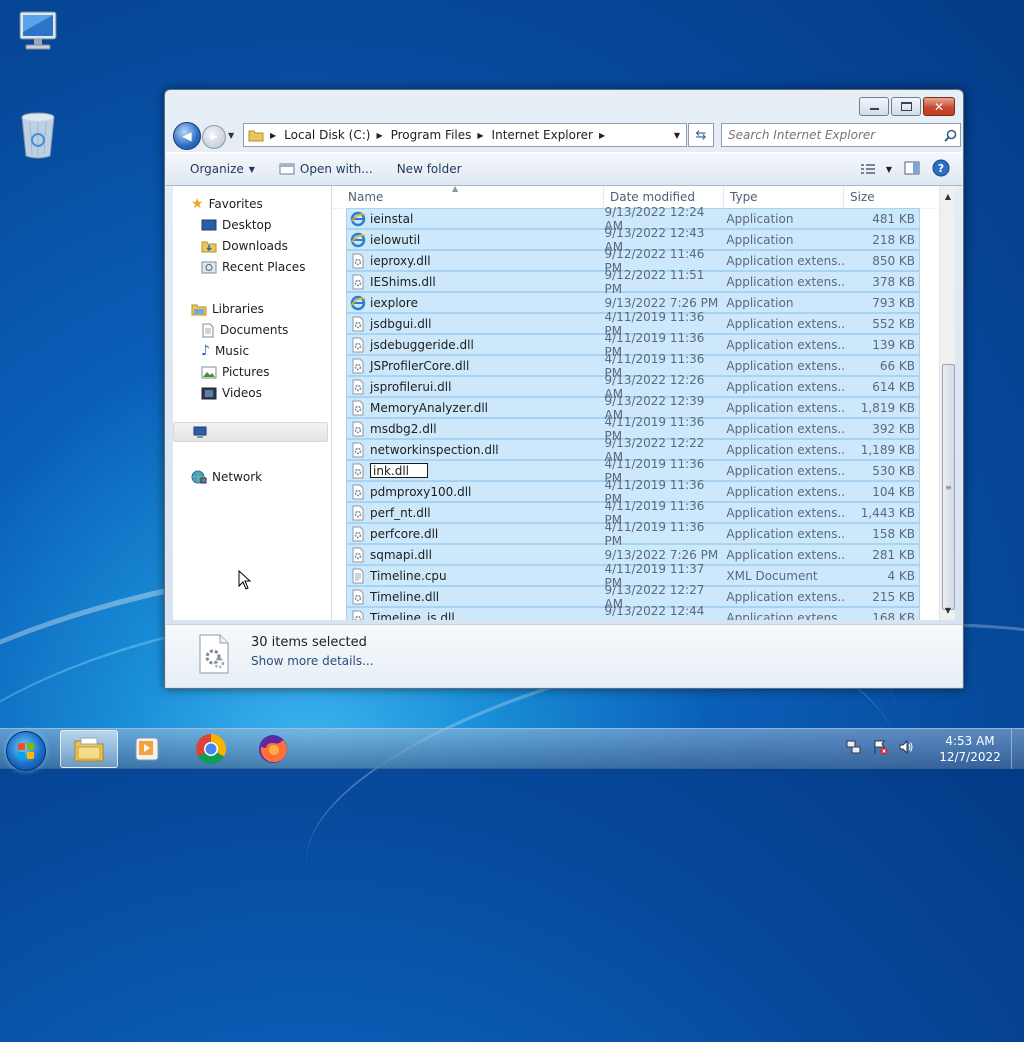 Image resolution: width=1024 pixels, height=1042 pixels. I want to click on preview-pane-icon, so click(912, 167).